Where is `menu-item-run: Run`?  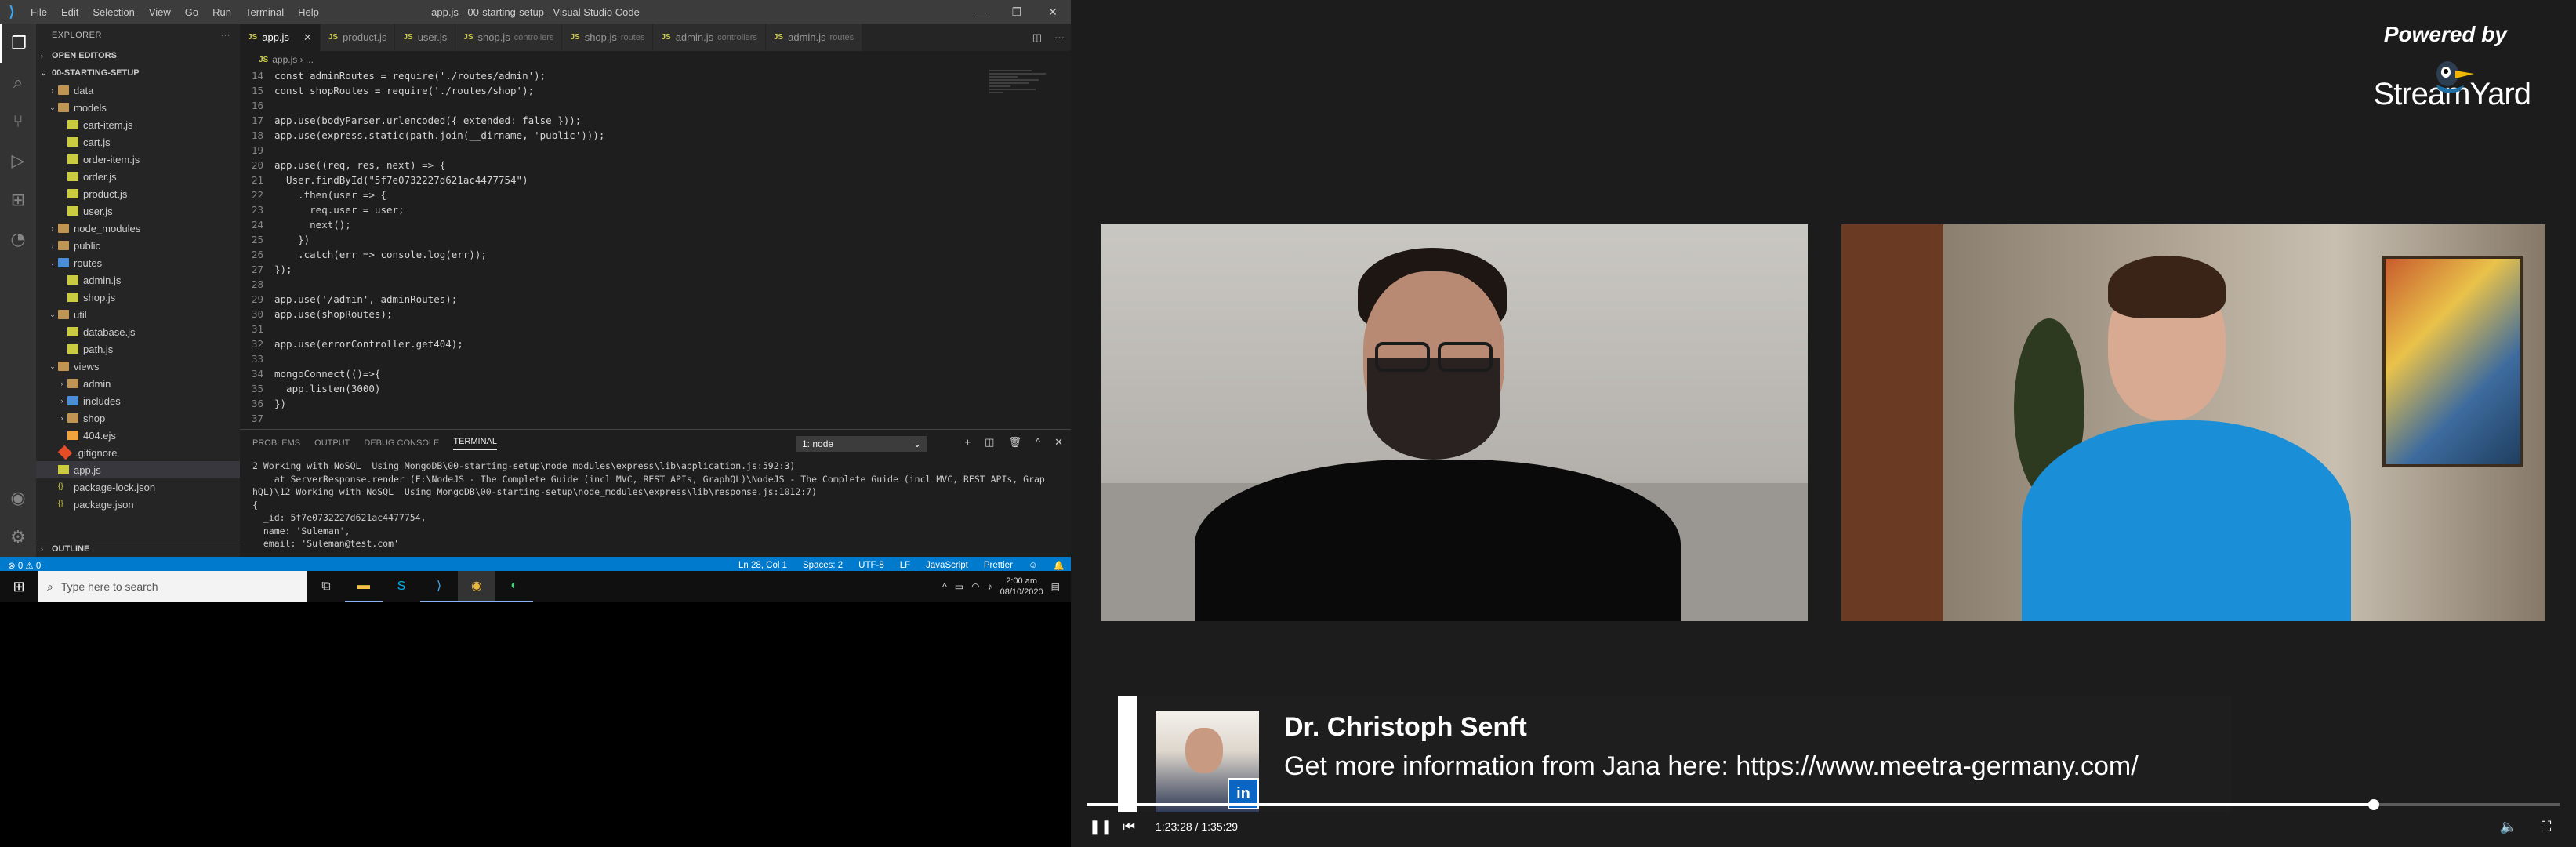
menu-item-run: Run is located at coordinates (222, 12).